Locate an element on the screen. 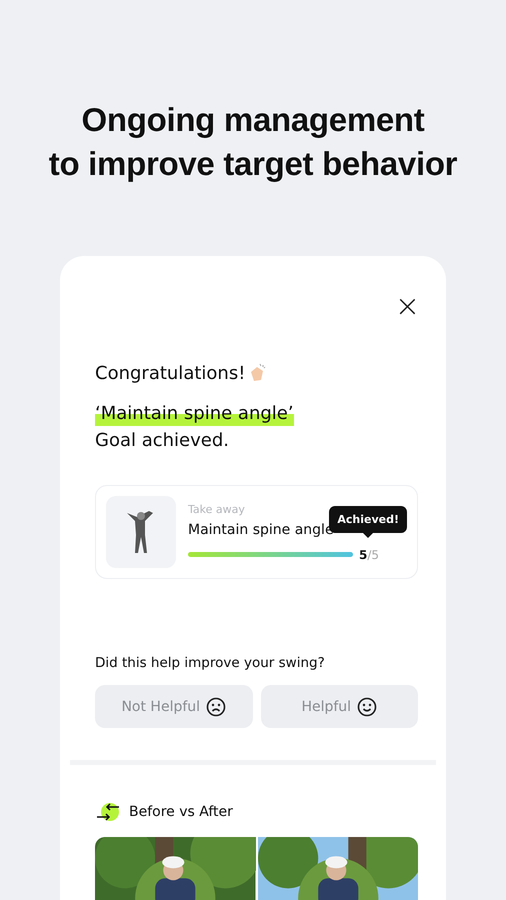 The image size is (506, 900). section-title: Before vs After is located at coordinates (181, 812).